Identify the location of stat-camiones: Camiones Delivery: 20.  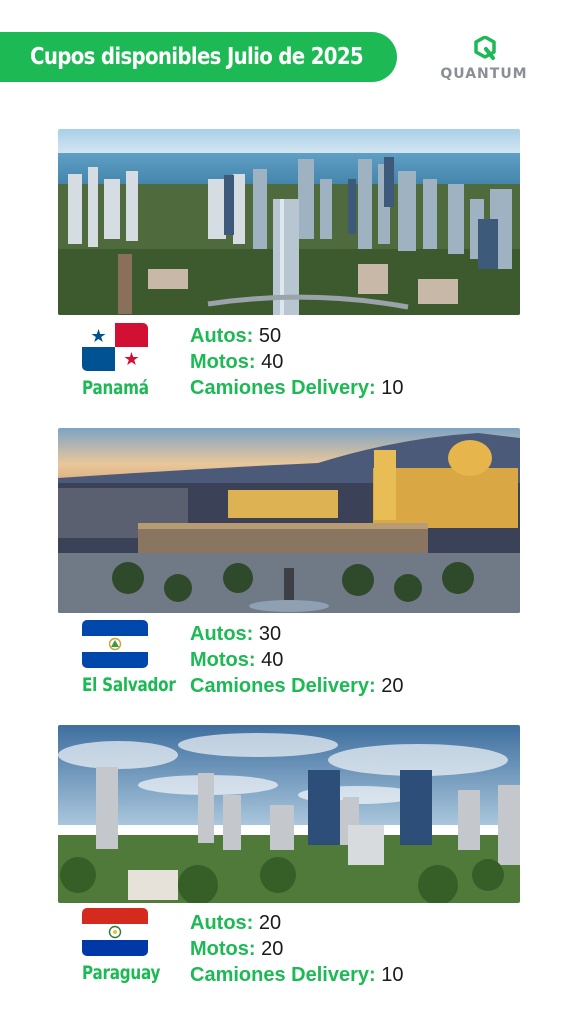
(296, 686).